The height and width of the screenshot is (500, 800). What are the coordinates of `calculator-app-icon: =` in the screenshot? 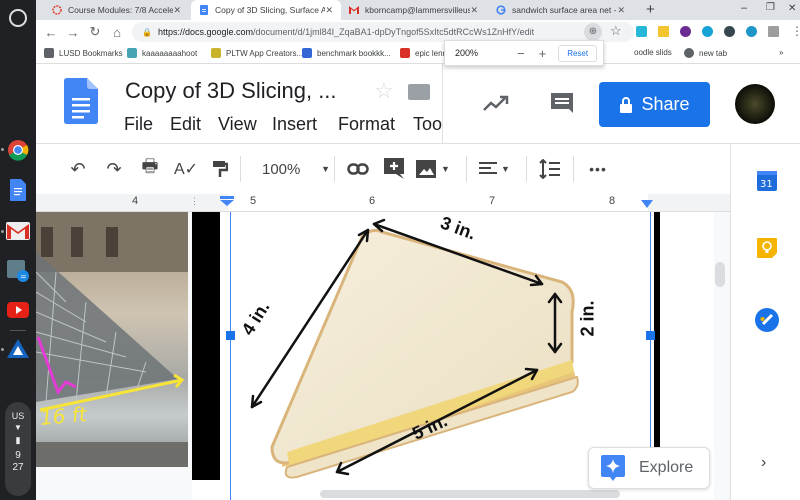 It's located at (18, 271).